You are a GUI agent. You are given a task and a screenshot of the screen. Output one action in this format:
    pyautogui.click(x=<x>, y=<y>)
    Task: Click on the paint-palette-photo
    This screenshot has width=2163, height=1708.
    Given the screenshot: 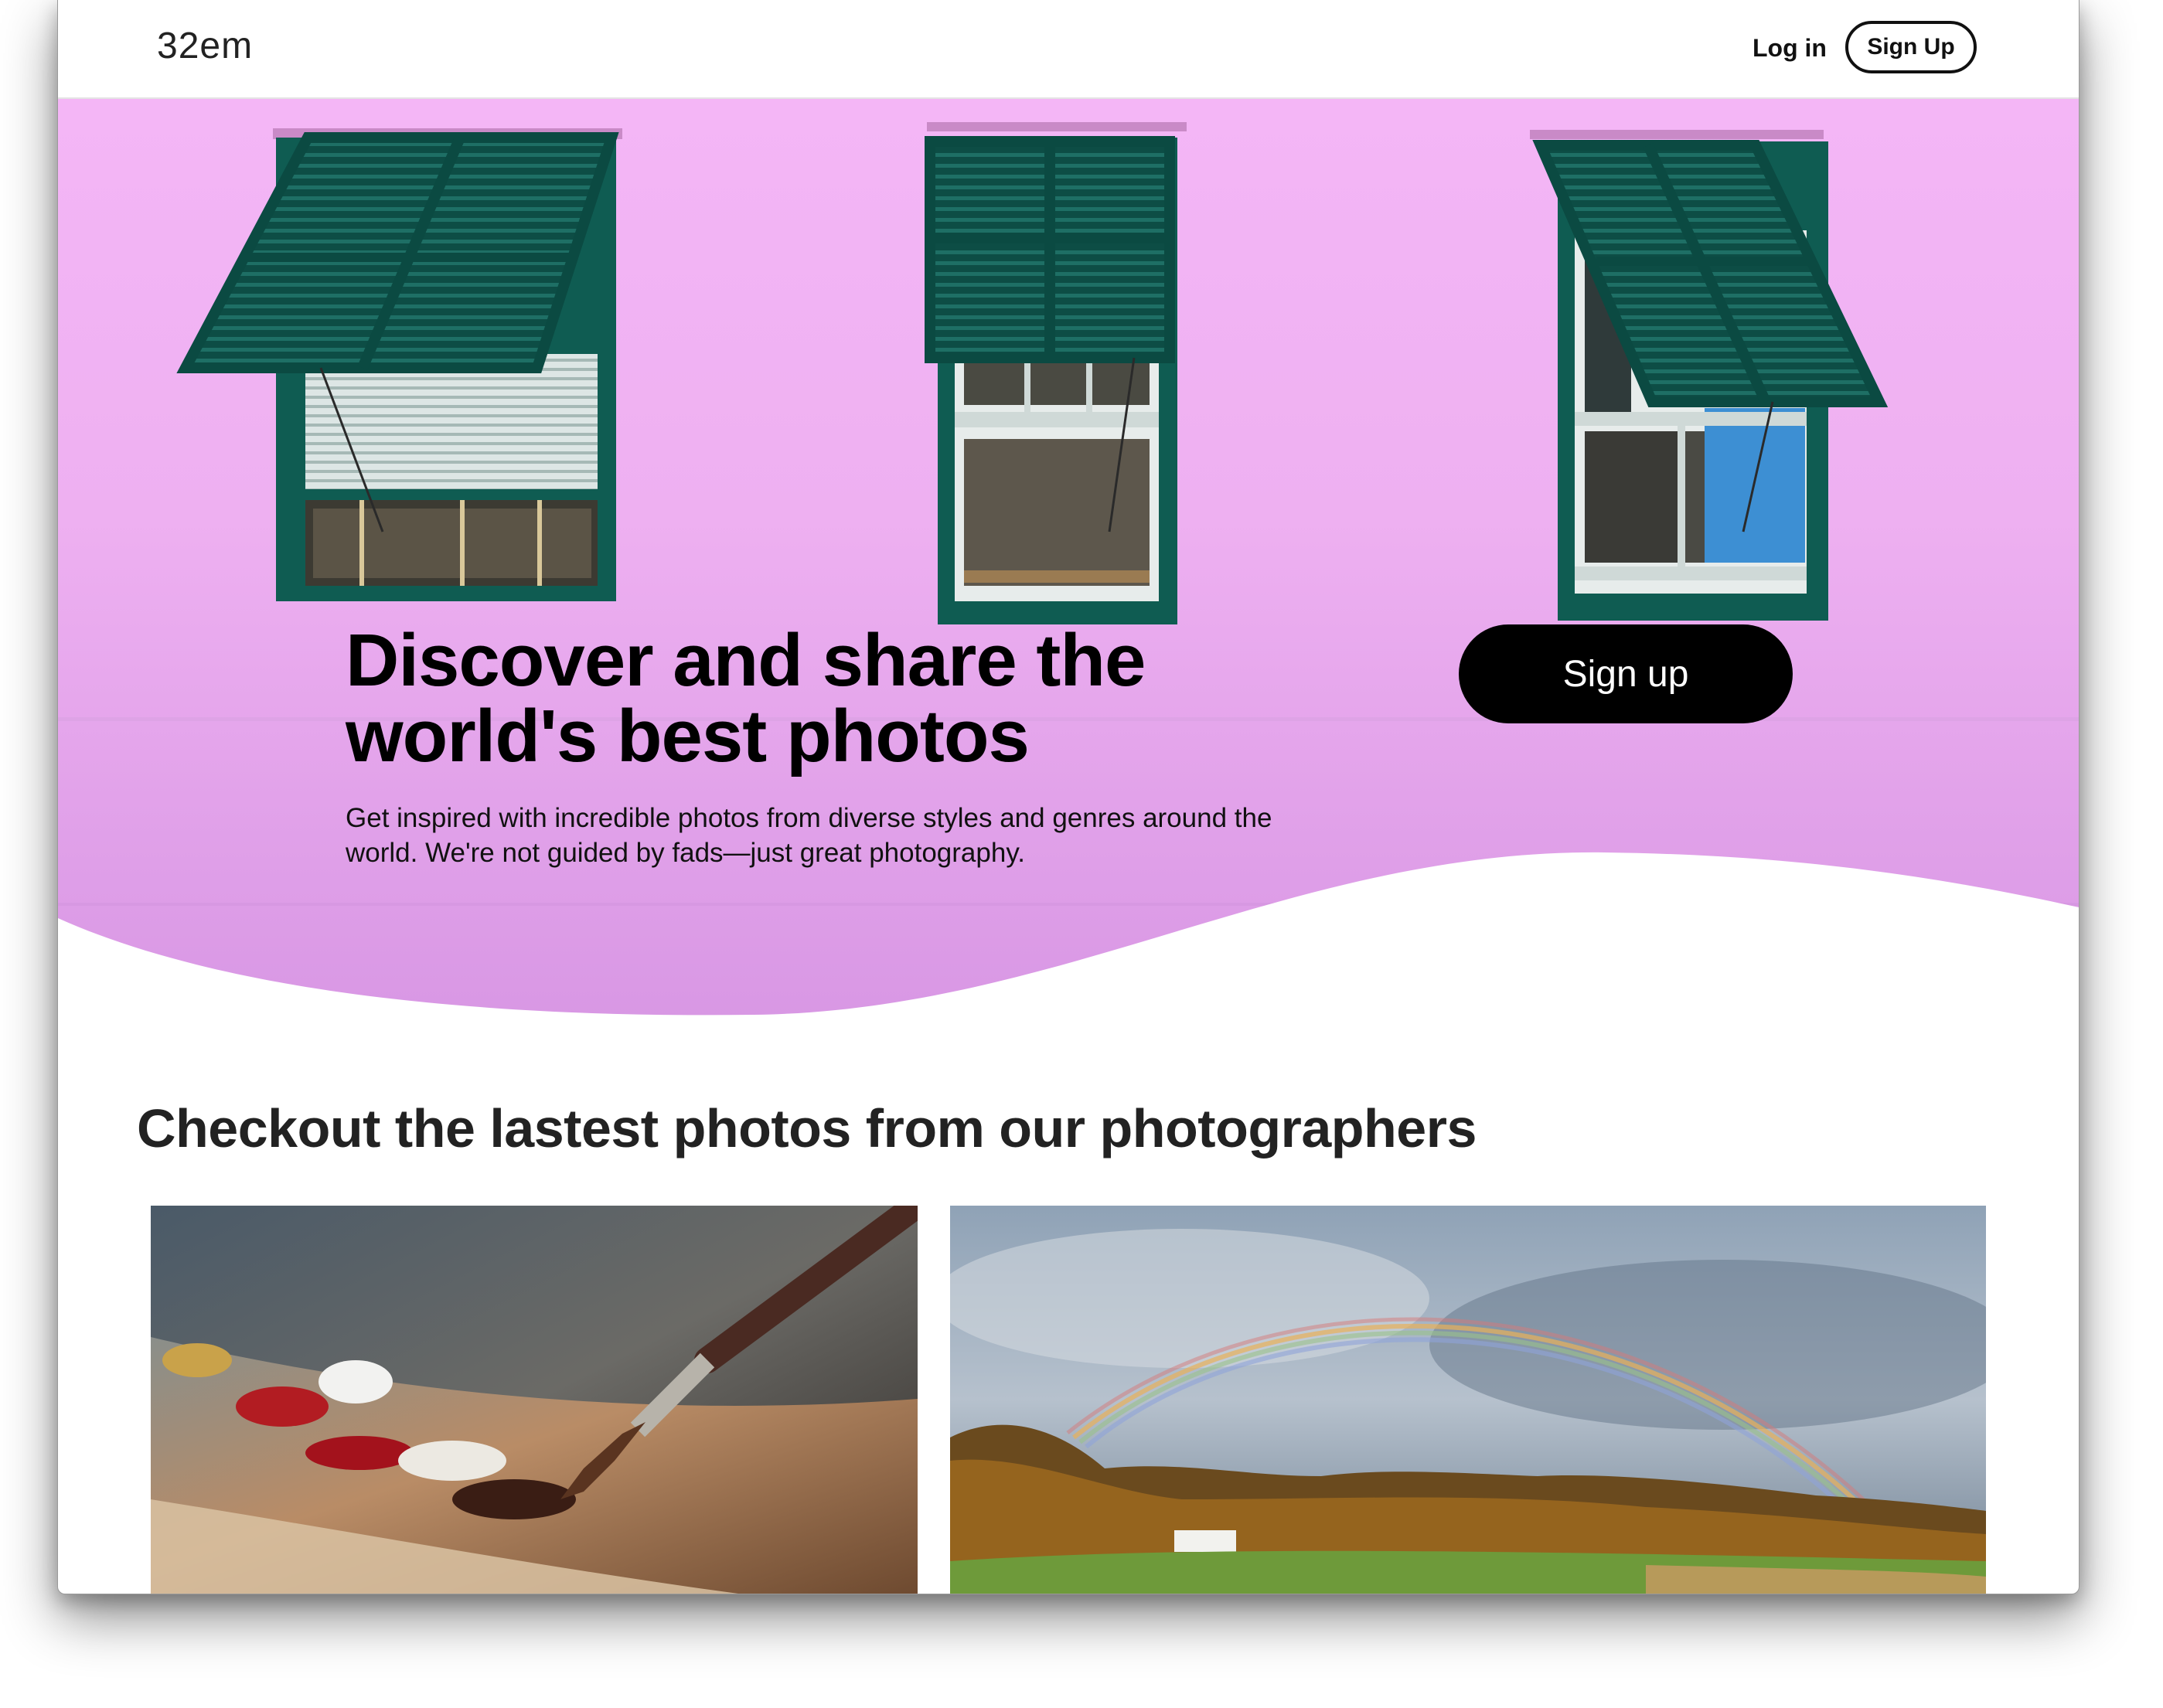 What is the action you would take?
    pyautogui.click(x=534, y=1400)
    